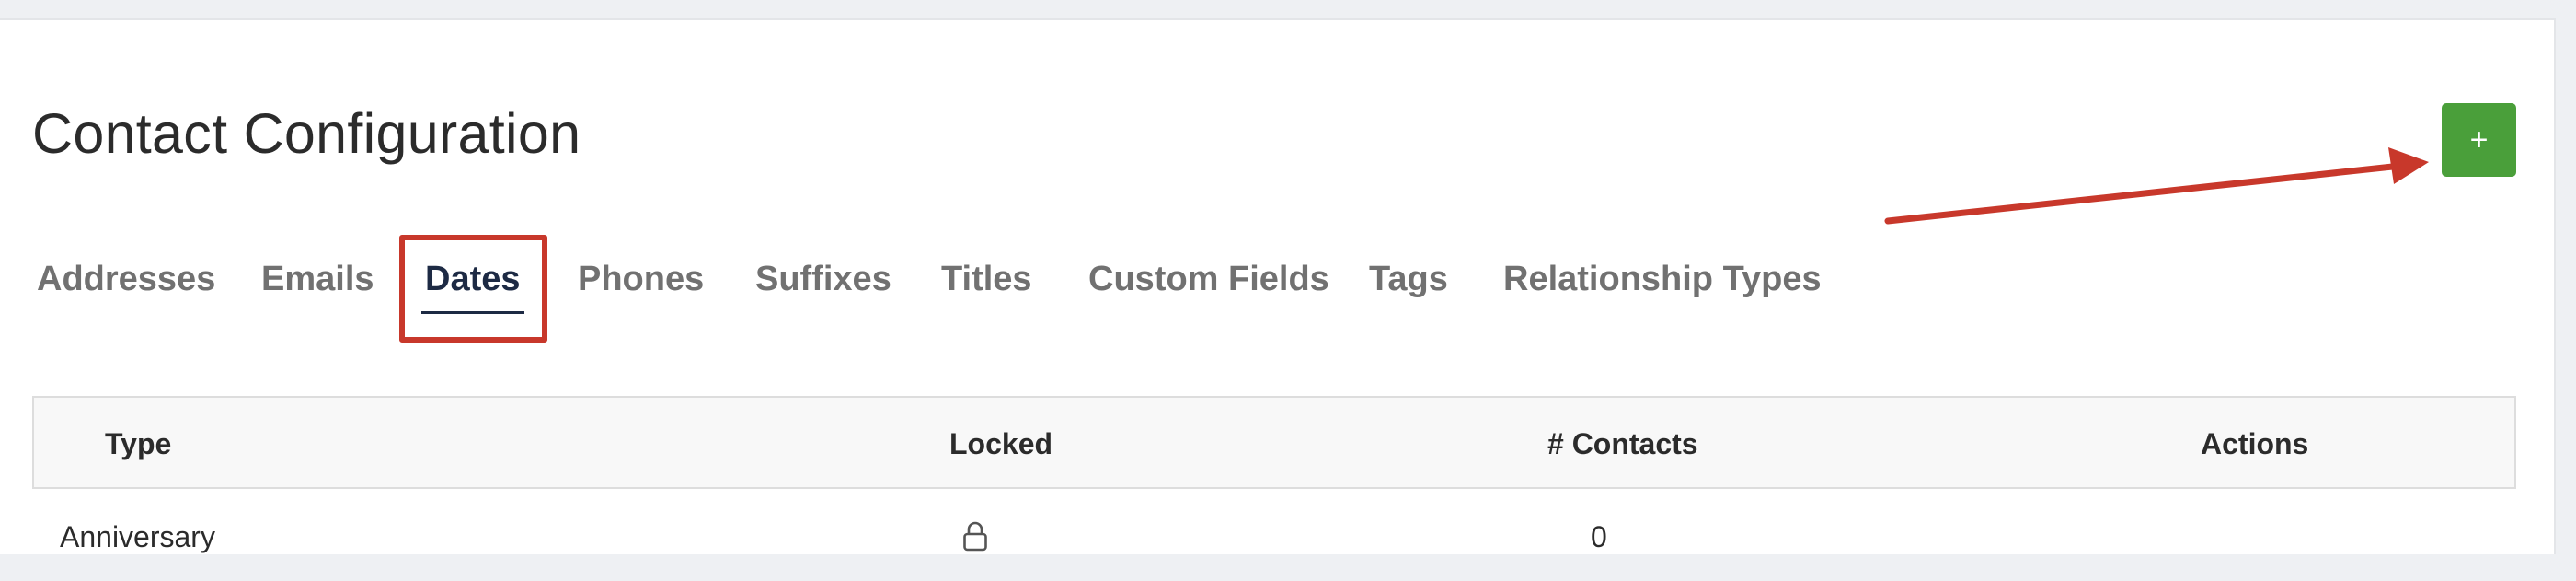 The width and height of the screenshot is (2576, 581). What do you see at coordinates (138, 444) in the screenshot?
I see `column-header-type: Type` at bounding box center [138, 444].